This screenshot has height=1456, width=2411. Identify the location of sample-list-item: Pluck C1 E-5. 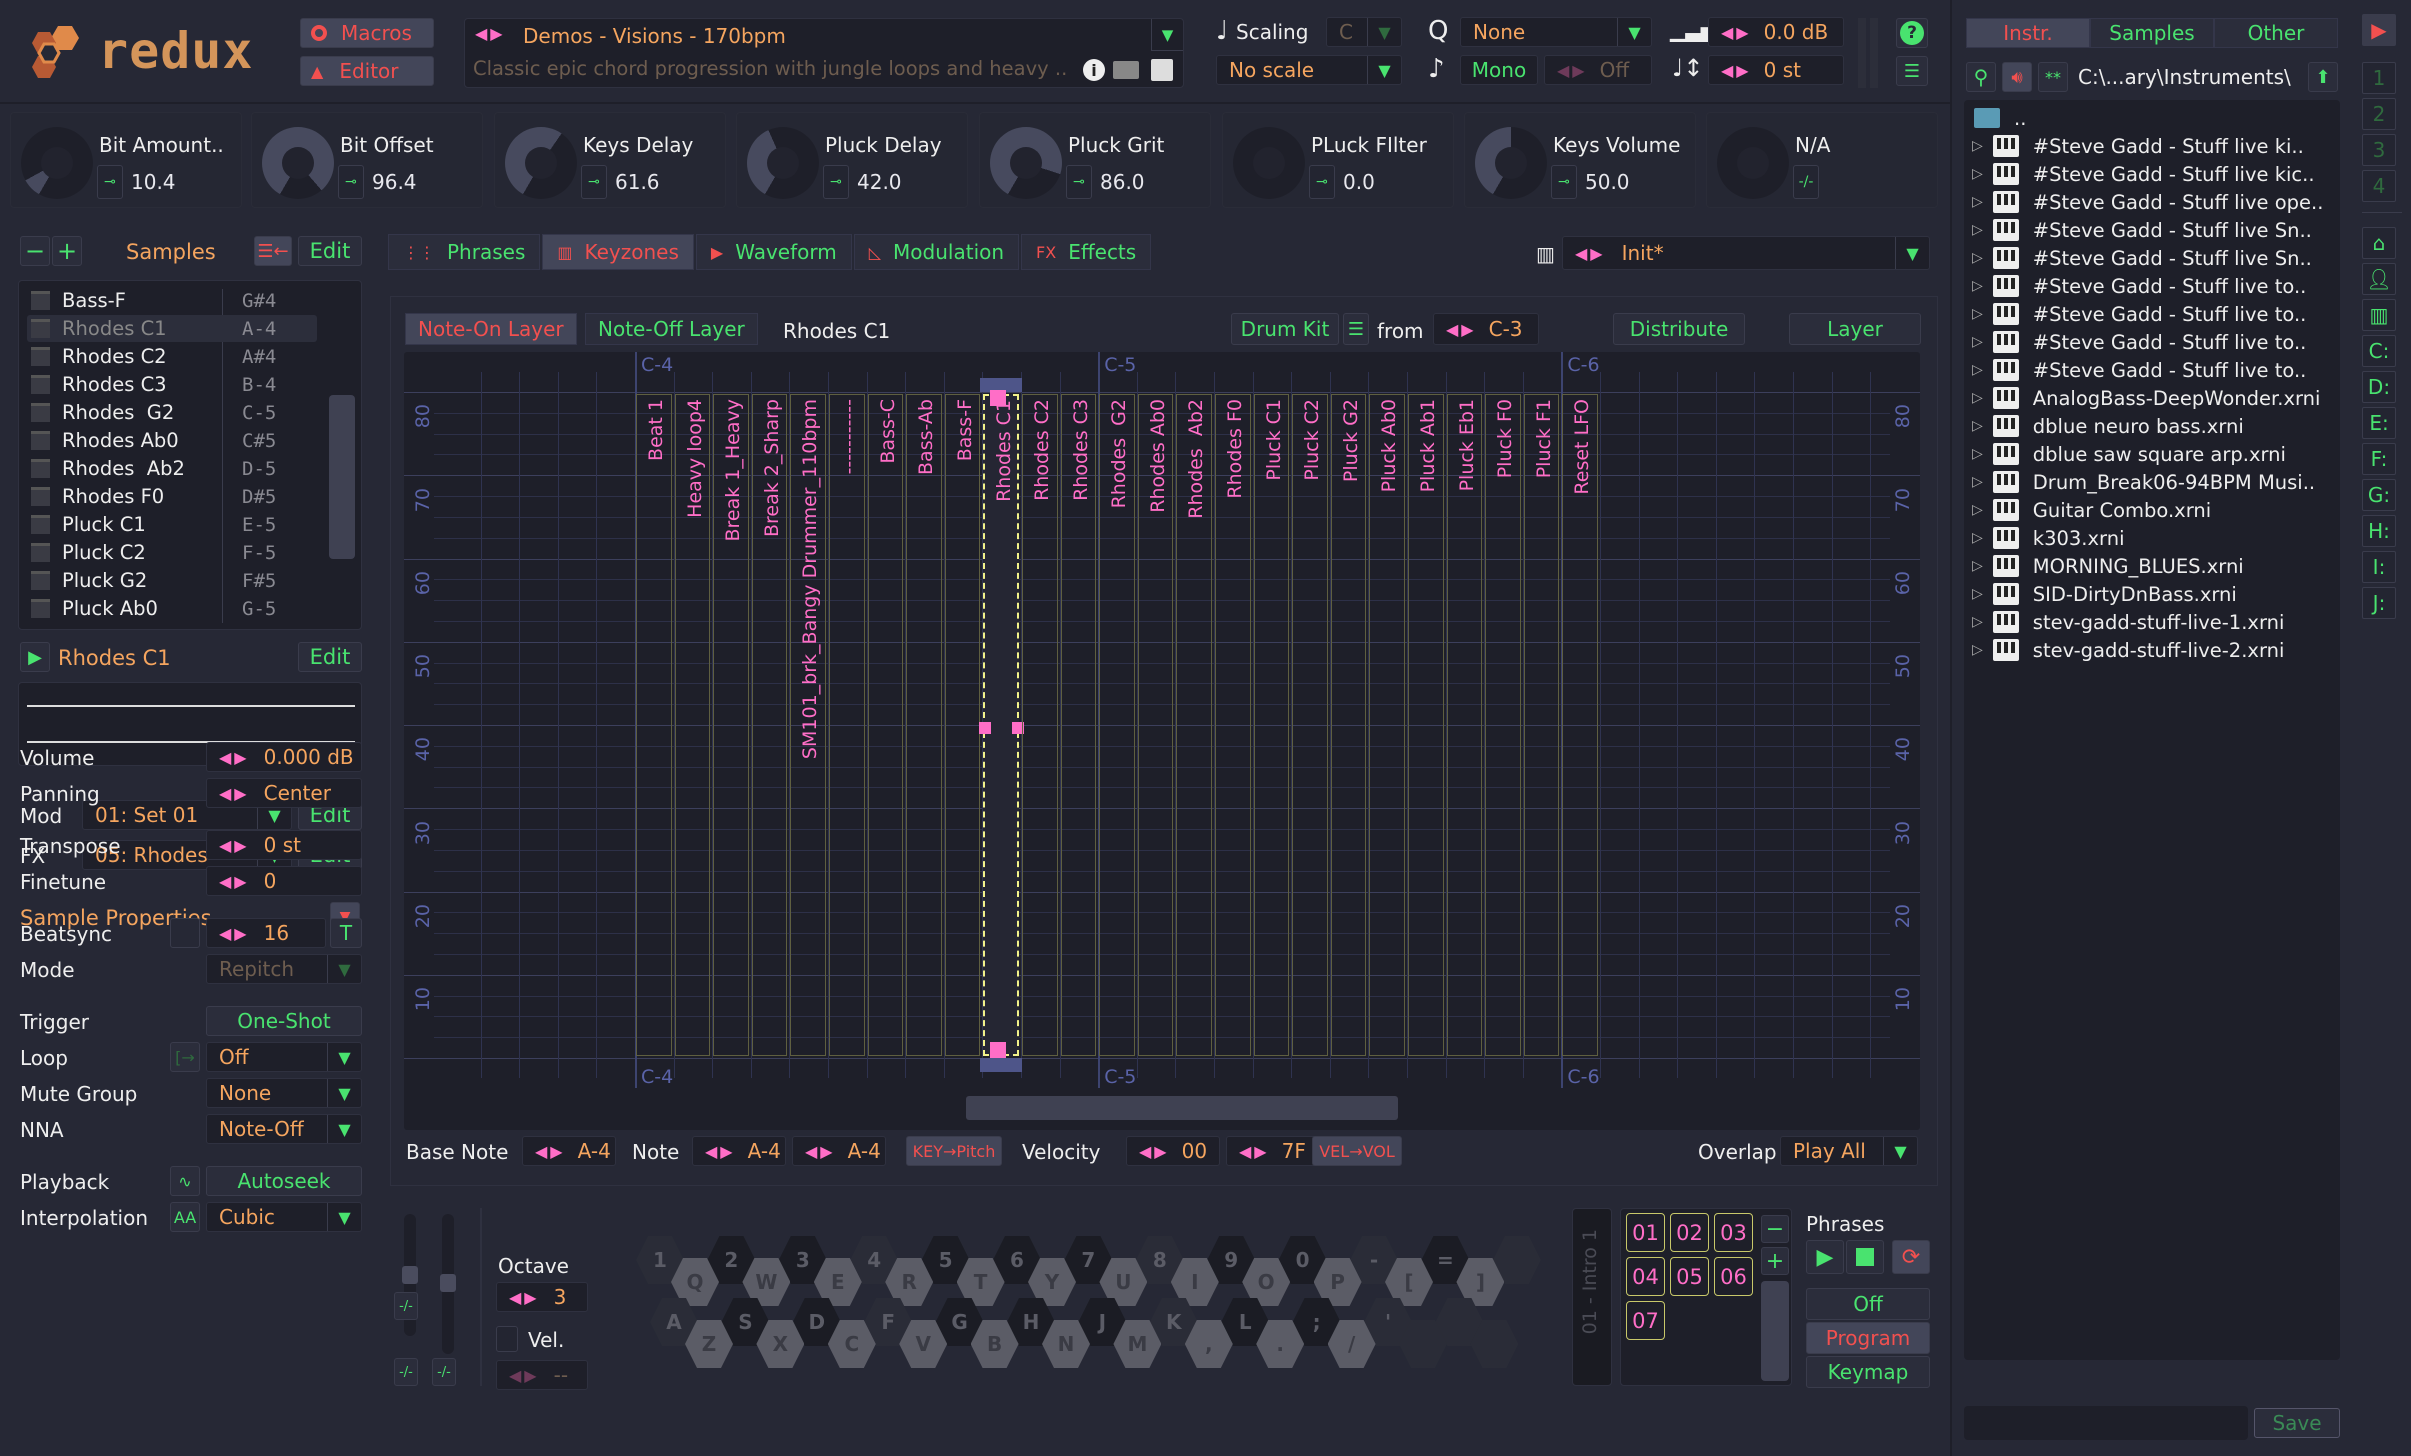
(172, 524).